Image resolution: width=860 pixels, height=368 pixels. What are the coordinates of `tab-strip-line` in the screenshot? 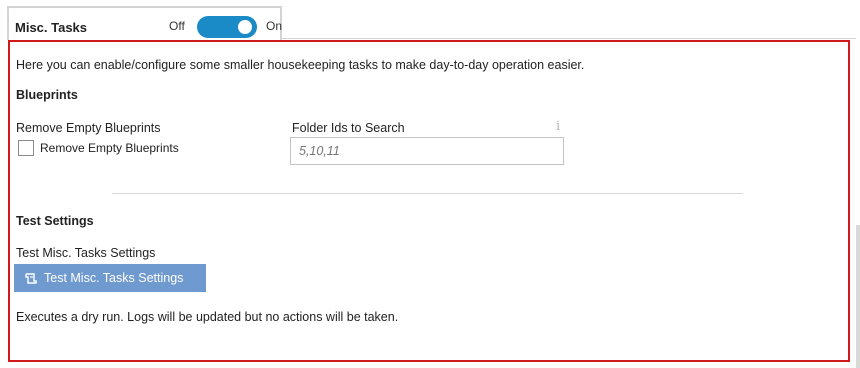 It's located at (569, 38).